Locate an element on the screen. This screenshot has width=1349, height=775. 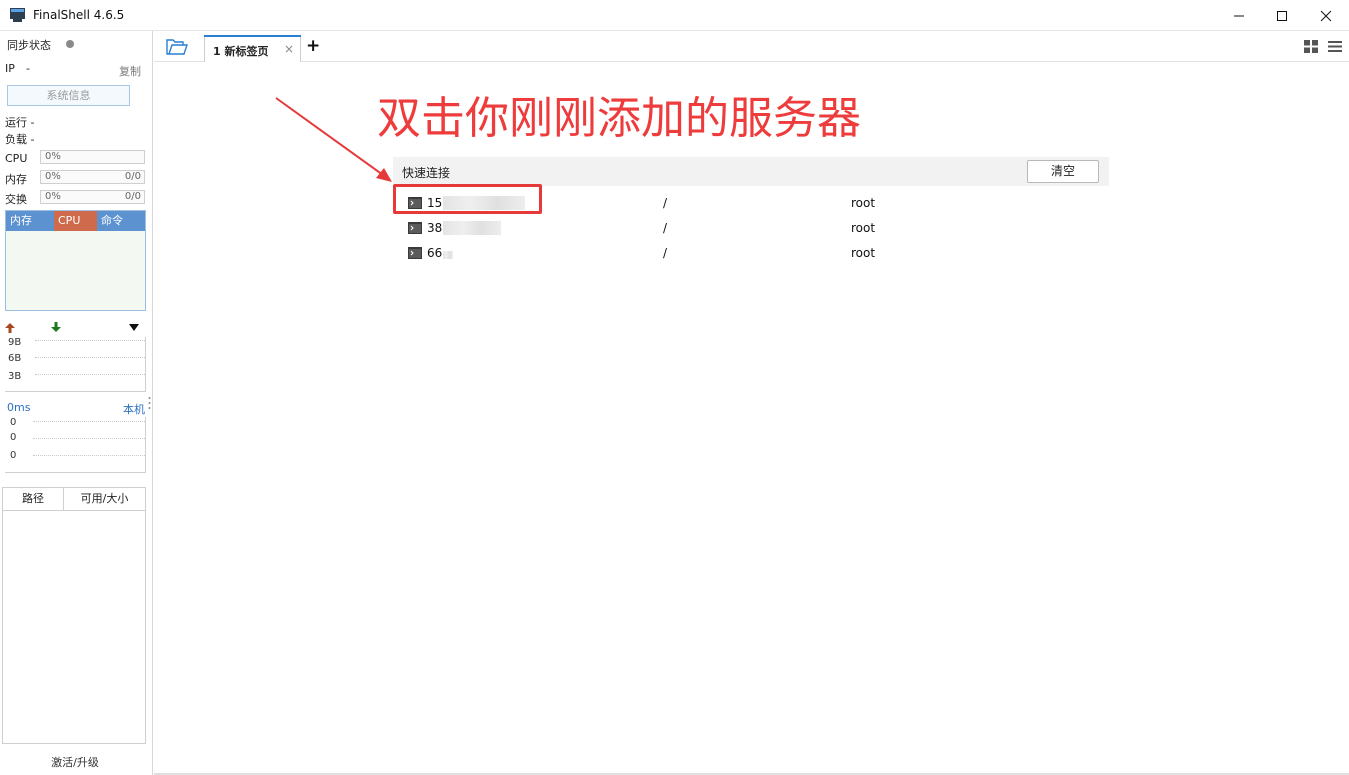
memory-meter: 0% 0/0 is located at coordinates (92, 177).